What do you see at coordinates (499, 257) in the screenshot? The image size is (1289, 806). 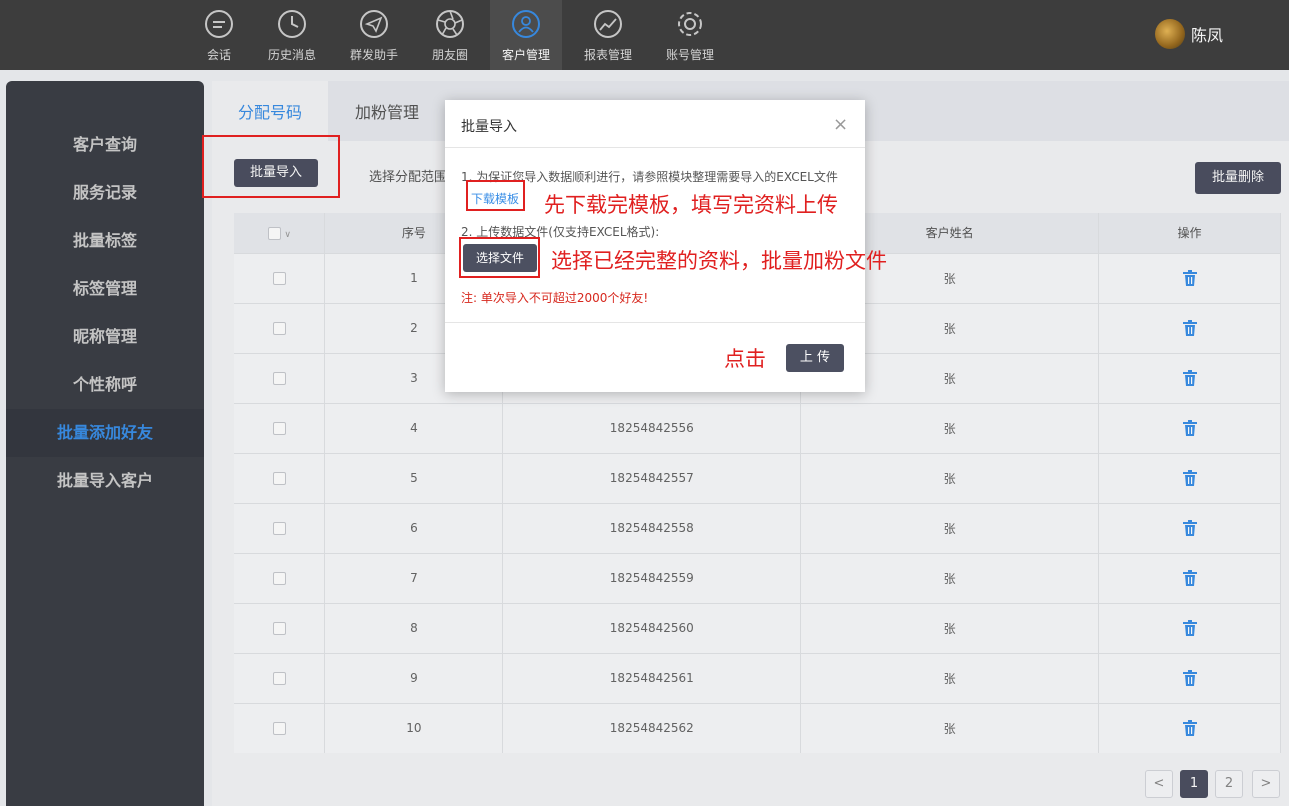 I see `annotation-box-choose-file` at bounding box center [499, 257].